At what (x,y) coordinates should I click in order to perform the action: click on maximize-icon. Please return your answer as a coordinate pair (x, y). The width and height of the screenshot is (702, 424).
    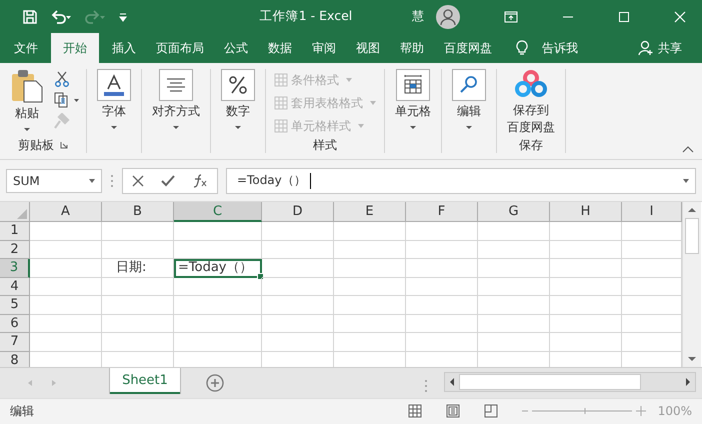
    Looking at the image, I should click on (624, 16).